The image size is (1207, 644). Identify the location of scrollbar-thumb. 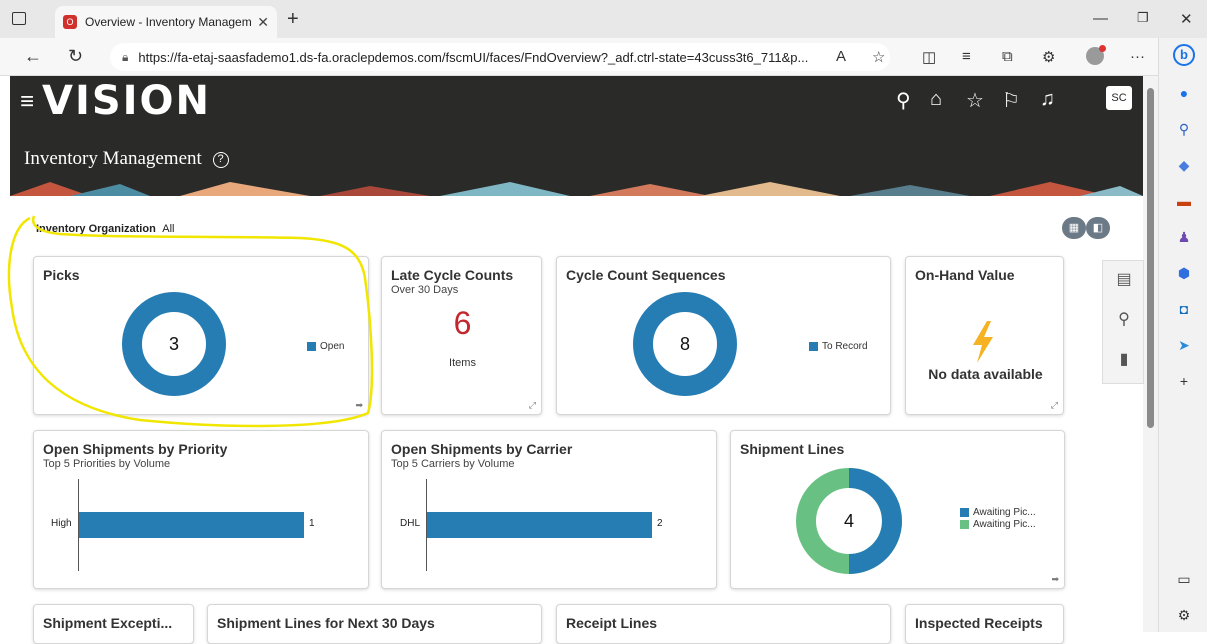
(1150, 258).